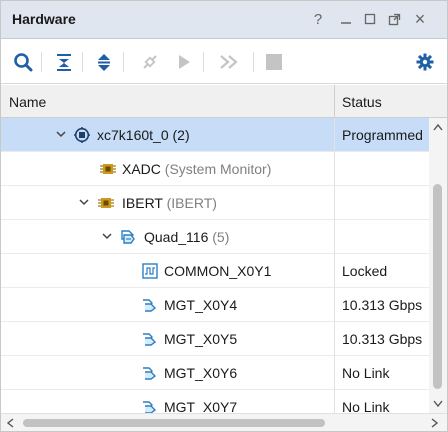  I want to click on core-type: (System Monitor), so click(216, 169).